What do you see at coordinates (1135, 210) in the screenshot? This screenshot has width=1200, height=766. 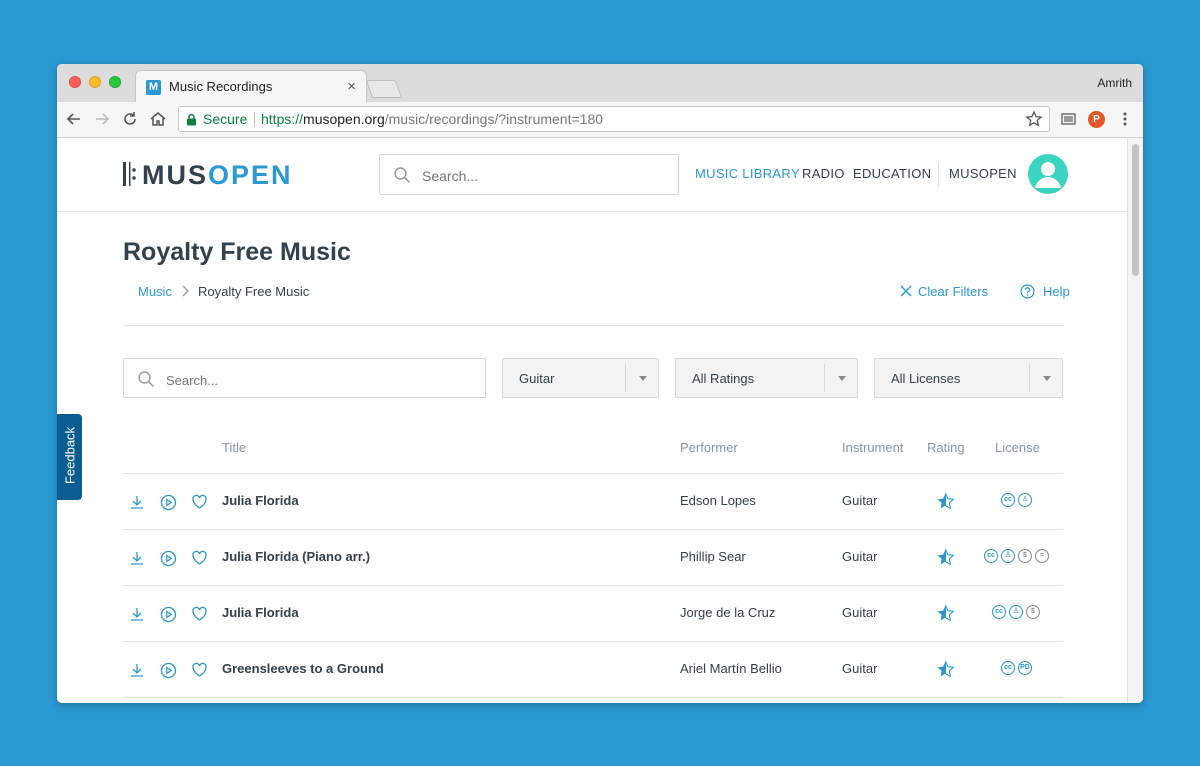 I see `scrollbar-thumb` at bounding box center [1135, 210].